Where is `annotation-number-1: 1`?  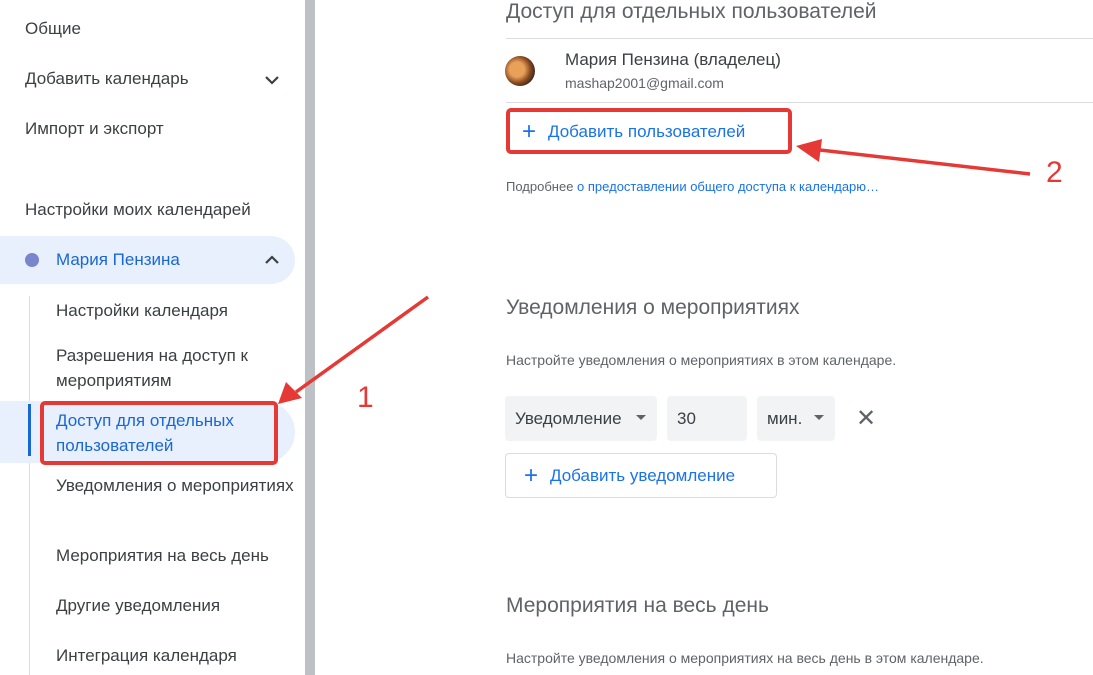 annotation-number-1: 1 is located at coordinates (365, 397).